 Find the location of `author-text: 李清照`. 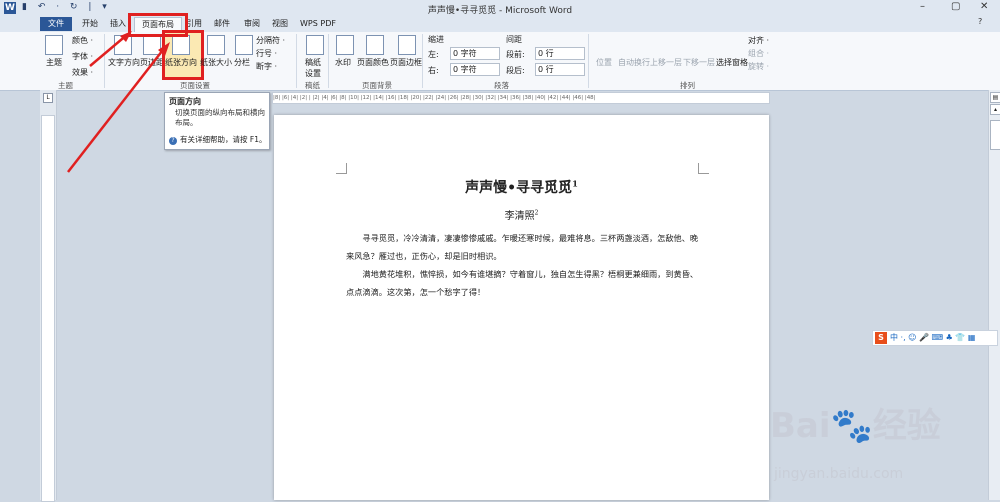

author-text: 李清照 is located at coordinates (519, 216).